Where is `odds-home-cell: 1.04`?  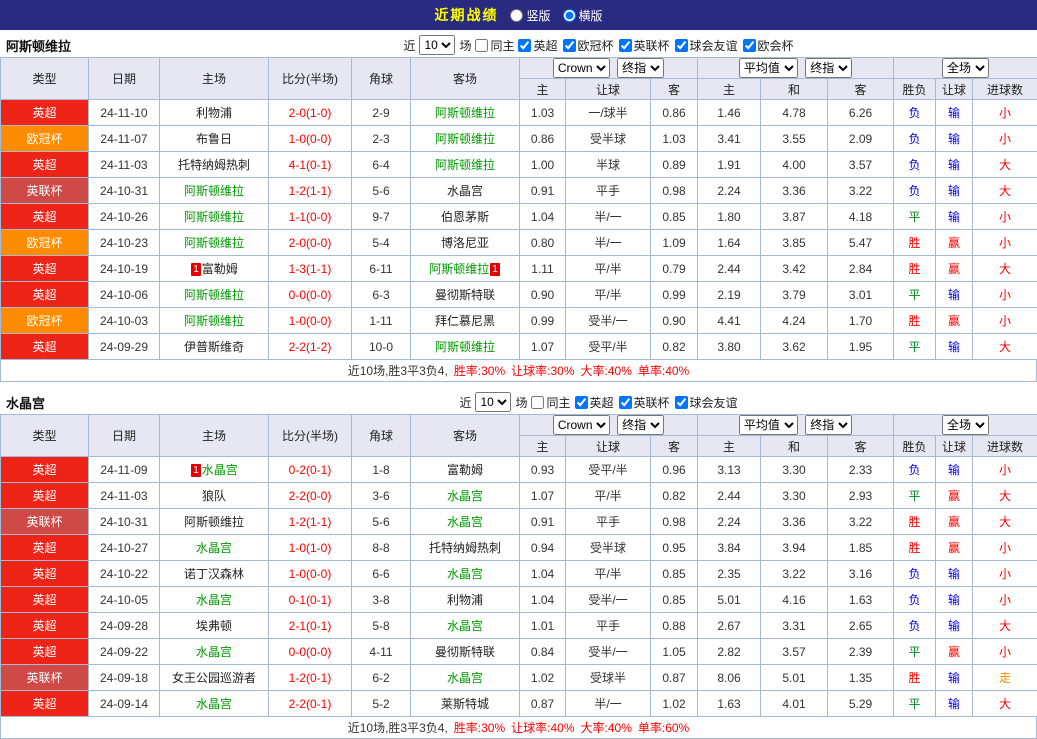 odds-home-cell: 1.04 is located at coordinates (543, 574).